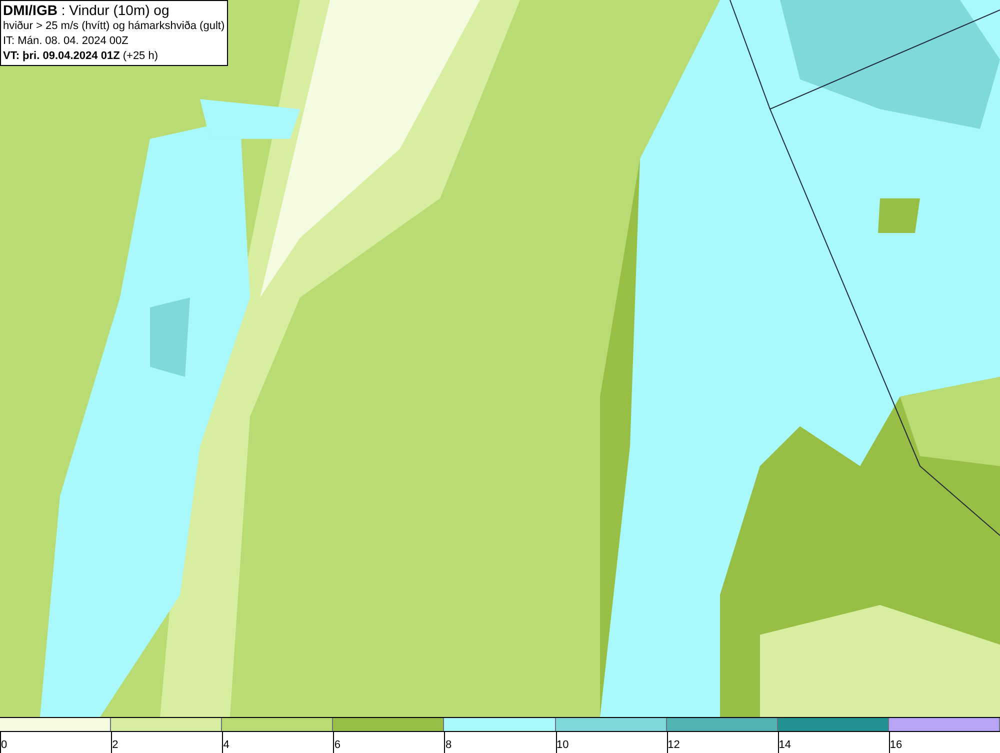  I want to click on title-text: hviður > 25 m/s (hvítt) og hámarkshviða (gult), so click(114, 26).